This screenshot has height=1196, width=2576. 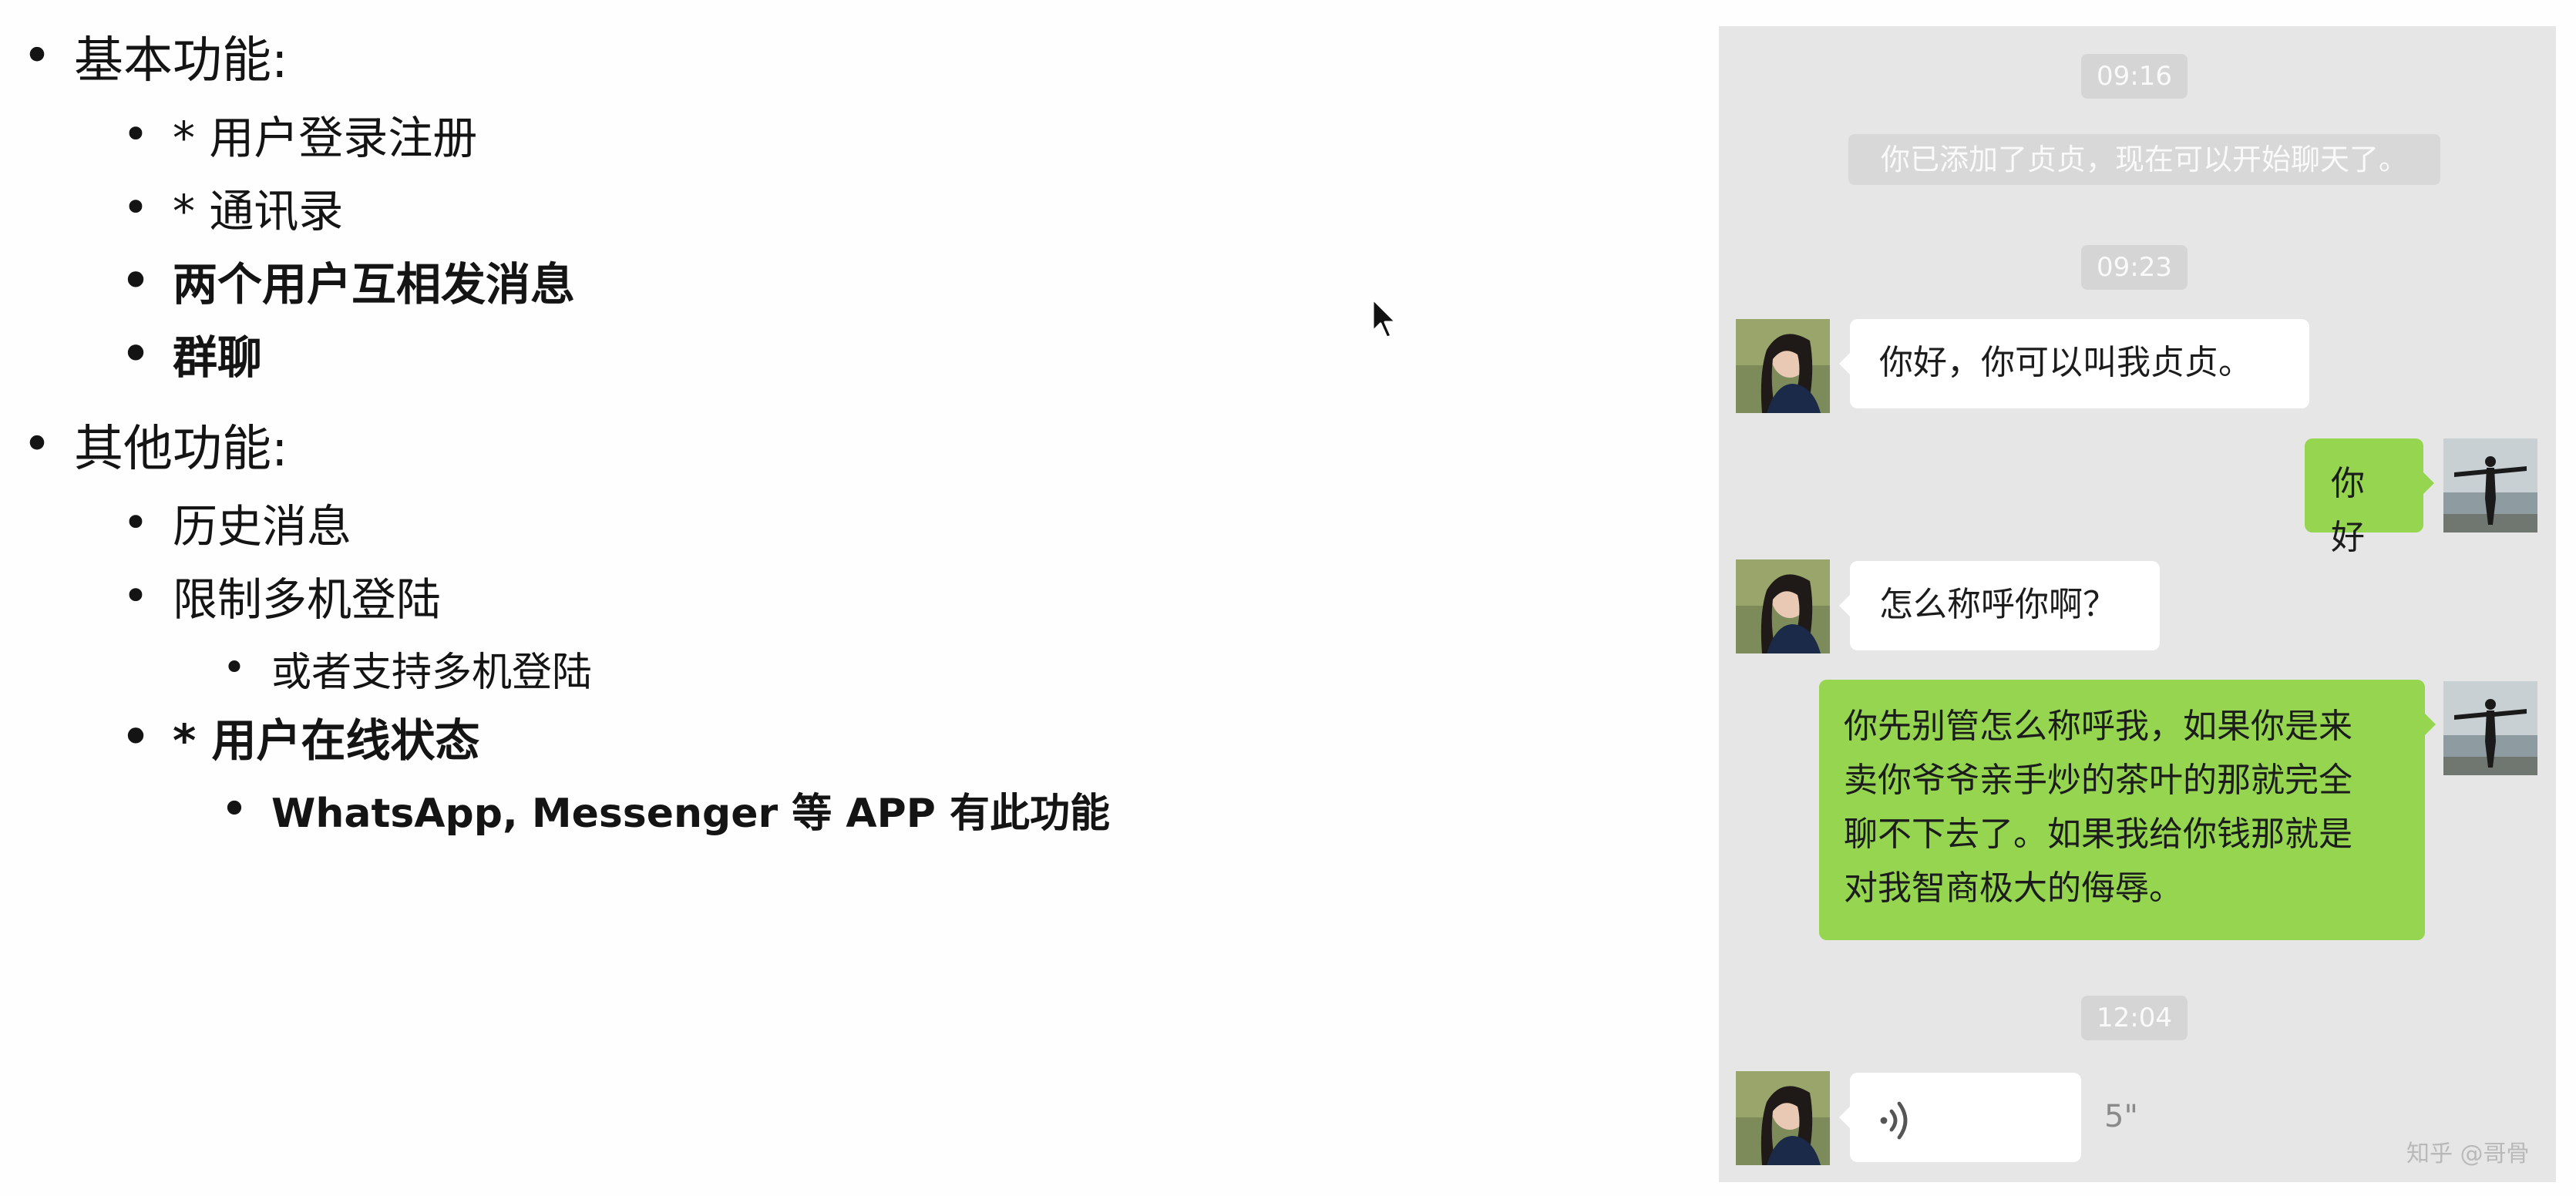 I want to click on voice-duration: 5", so click(x=2121, y=1117).